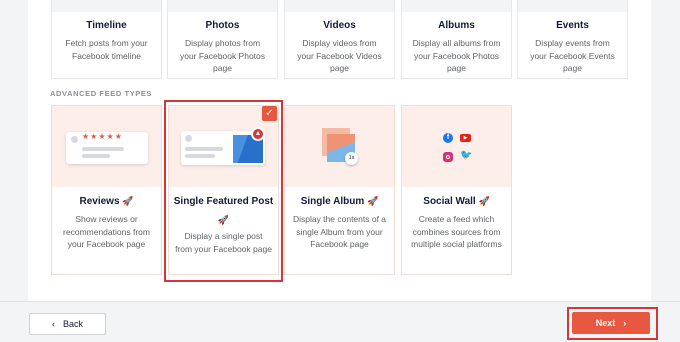  I want to click on count-badge: 1x, so click(351, 158).